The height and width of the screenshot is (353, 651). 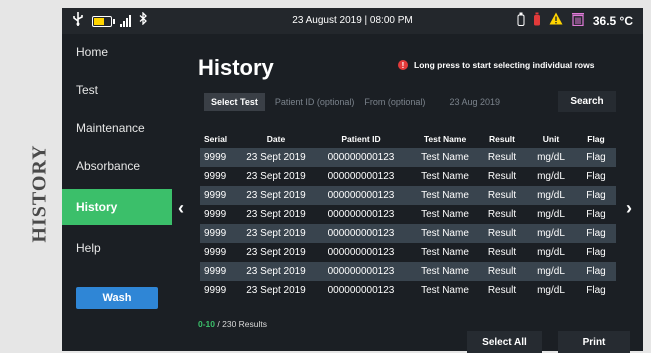 What do you see at coordinates (596, 139) in the screenshot?
I see `column-header-flag: Flag` at bounding box center [596, 139].